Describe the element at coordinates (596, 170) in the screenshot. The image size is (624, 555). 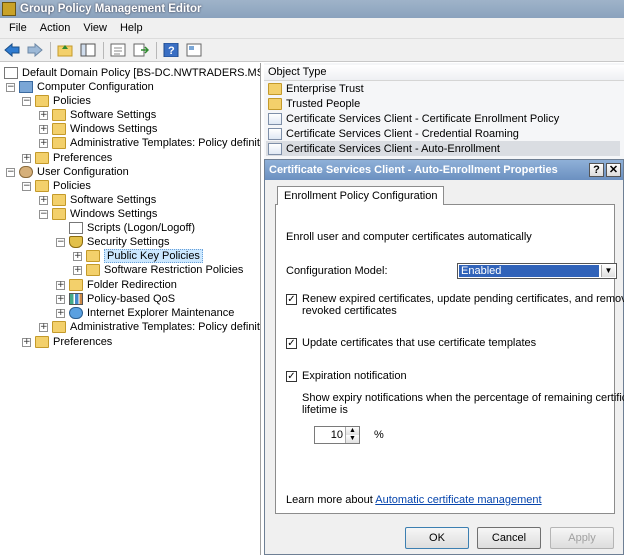
I see `dialog-help-button: ?` at that location.